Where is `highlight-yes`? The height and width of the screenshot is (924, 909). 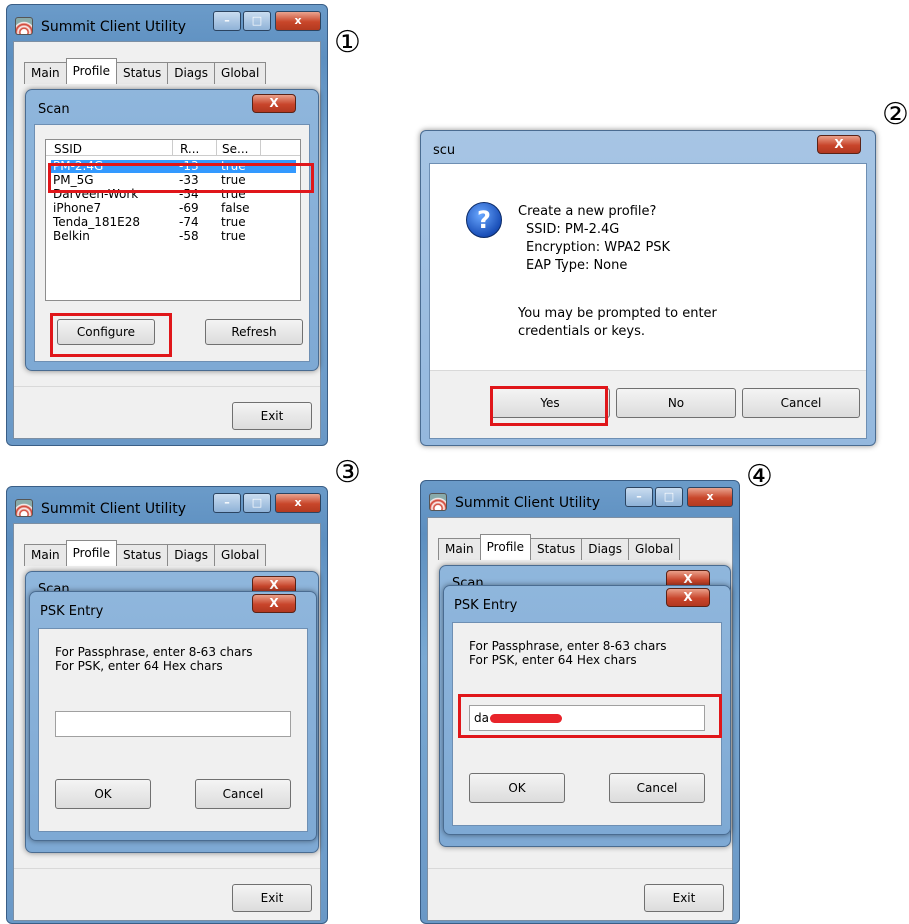
highlight-yes is located at coordinates (549, 406).